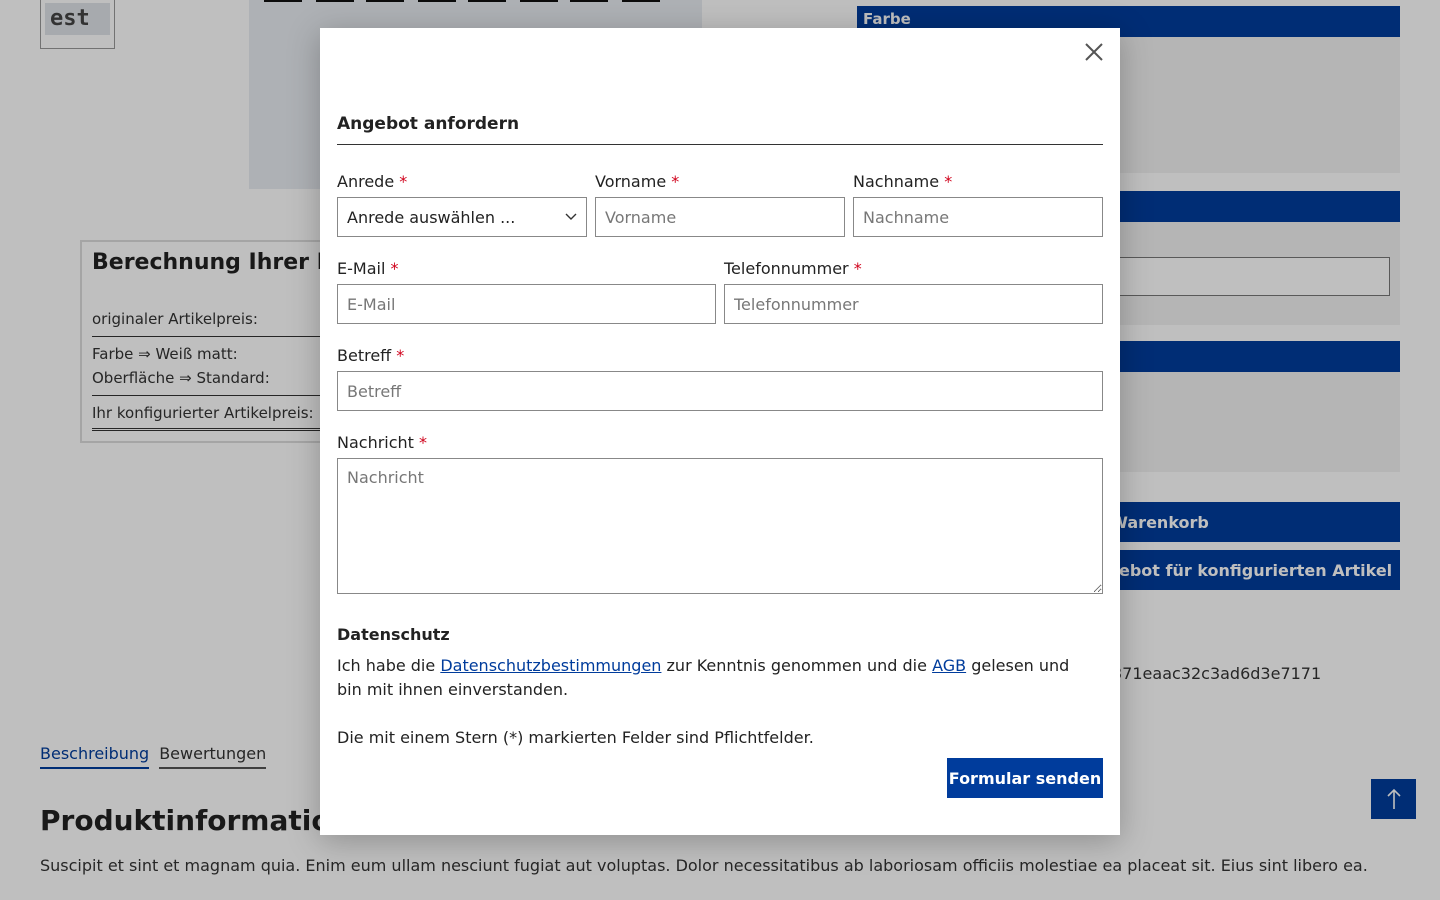  I want to click on last-name-input, so click(978, 217).